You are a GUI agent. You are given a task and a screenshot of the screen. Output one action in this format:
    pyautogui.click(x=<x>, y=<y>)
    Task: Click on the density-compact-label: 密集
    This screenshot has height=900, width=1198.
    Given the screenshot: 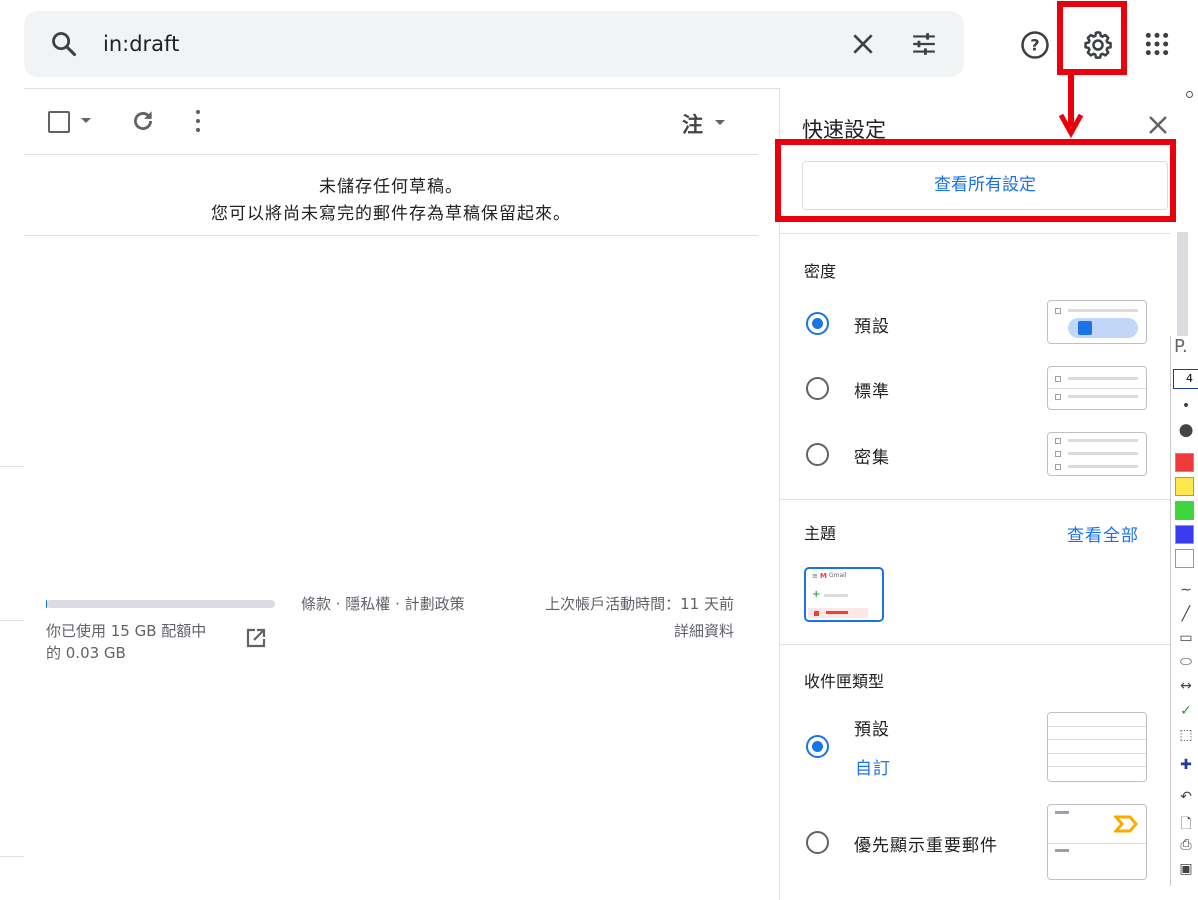 What is the action you would take?
    pyautogui.click(x=872, y=455)
    